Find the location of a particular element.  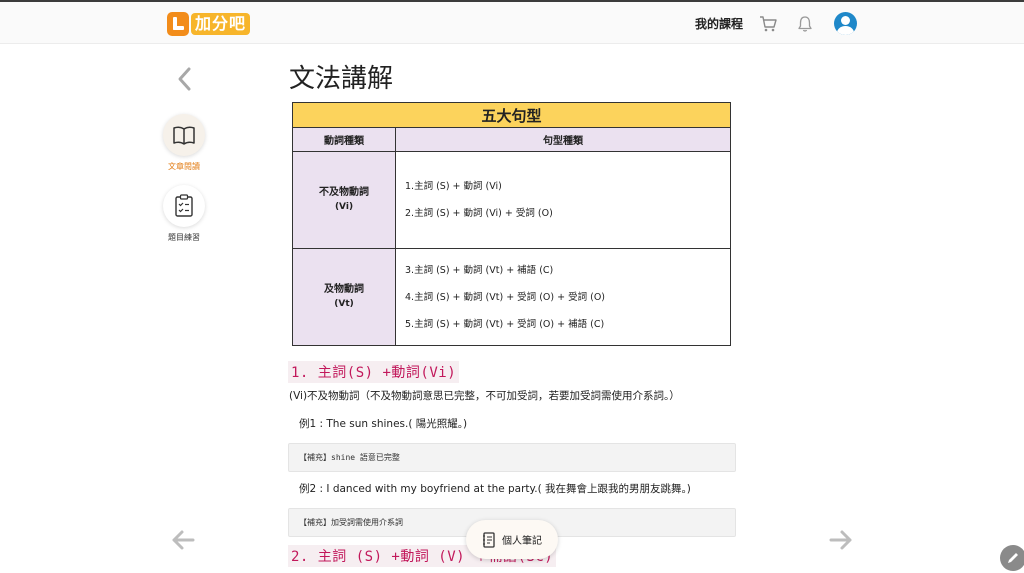

table-cell-category: 及物動詞 (Vt) is located at coordinates (344, 297).